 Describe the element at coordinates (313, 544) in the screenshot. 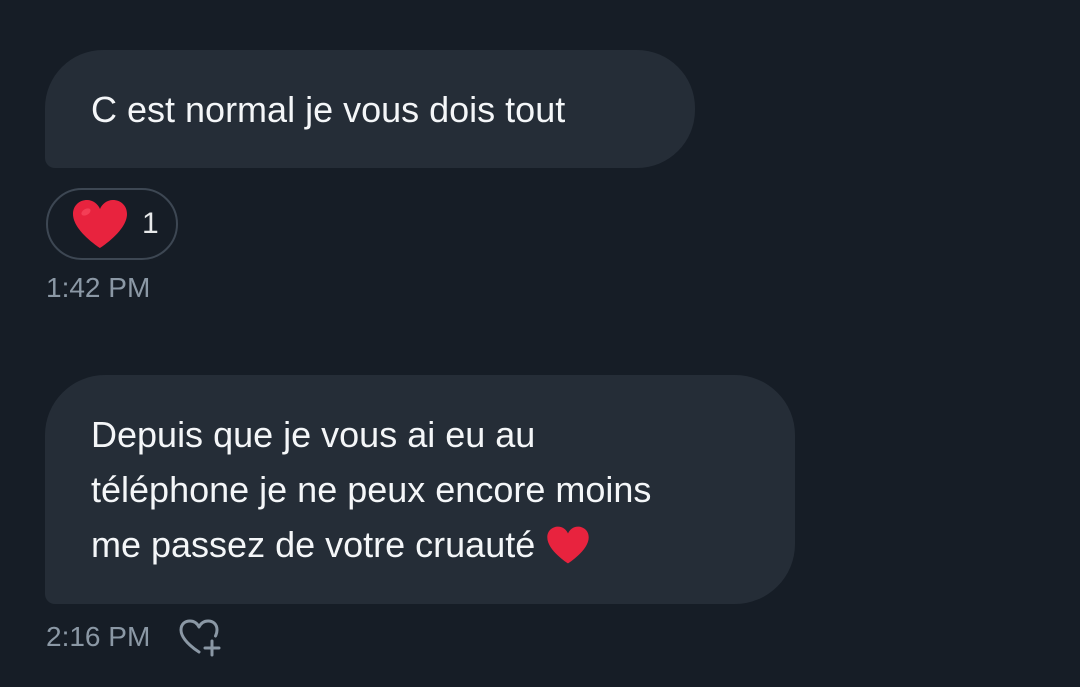

I see `message-text-line: me passez de votre cruauté` at that location.